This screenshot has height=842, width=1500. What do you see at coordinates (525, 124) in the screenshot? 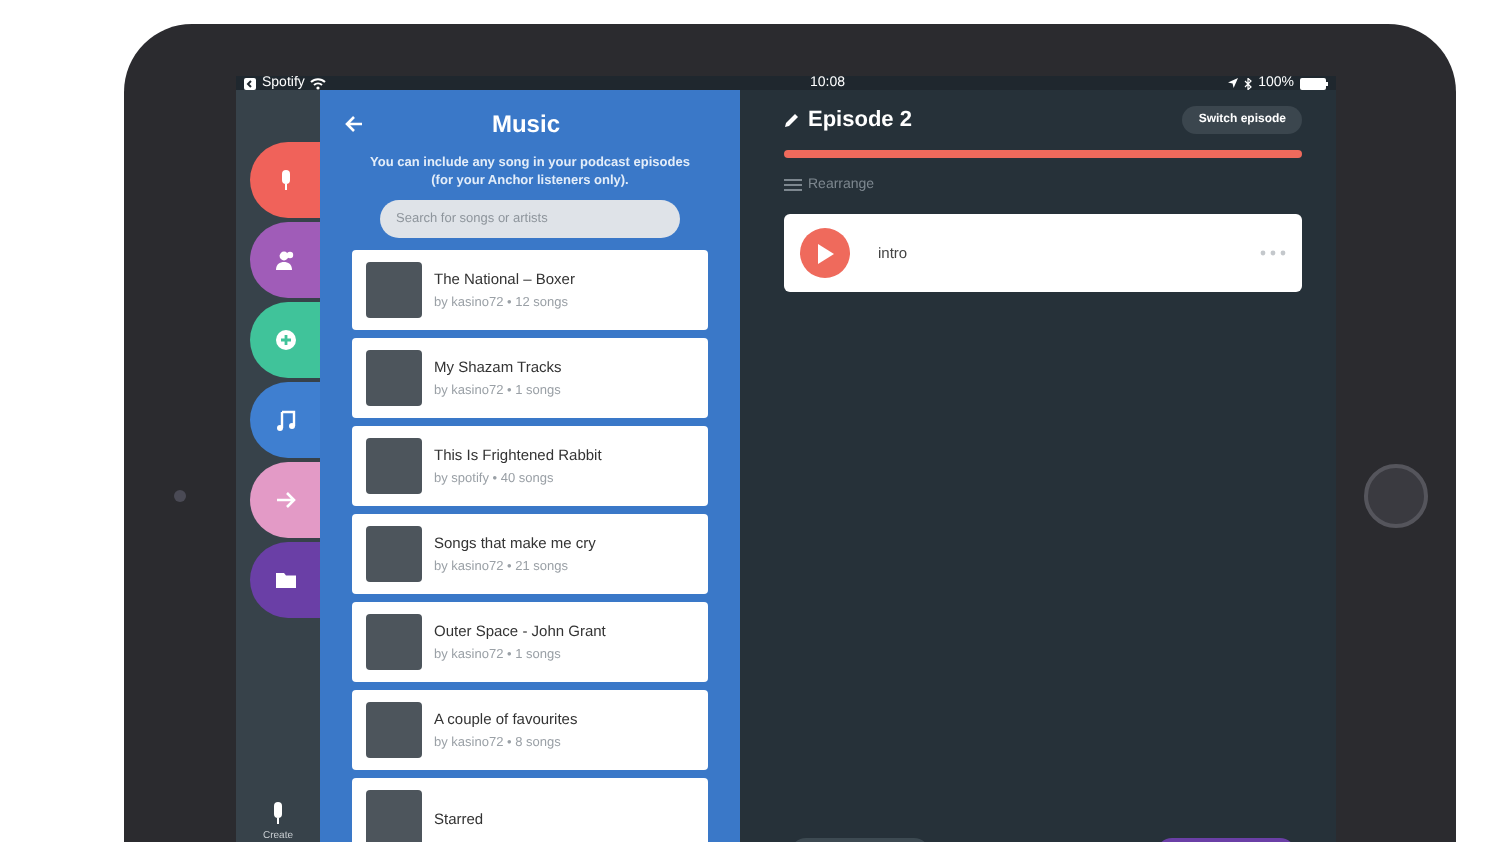
I see `panel-title: Music` at bounding box center [525, 124].